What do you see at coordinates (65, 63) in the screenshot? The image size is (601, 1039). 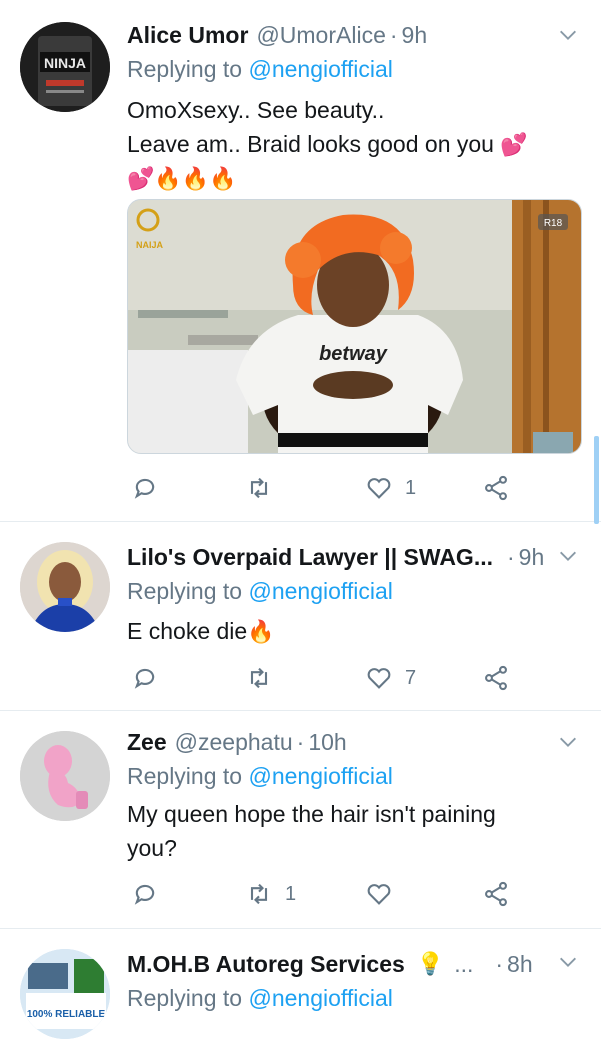 I see `svg-text: NINJA` at bounding box center [65, 63].